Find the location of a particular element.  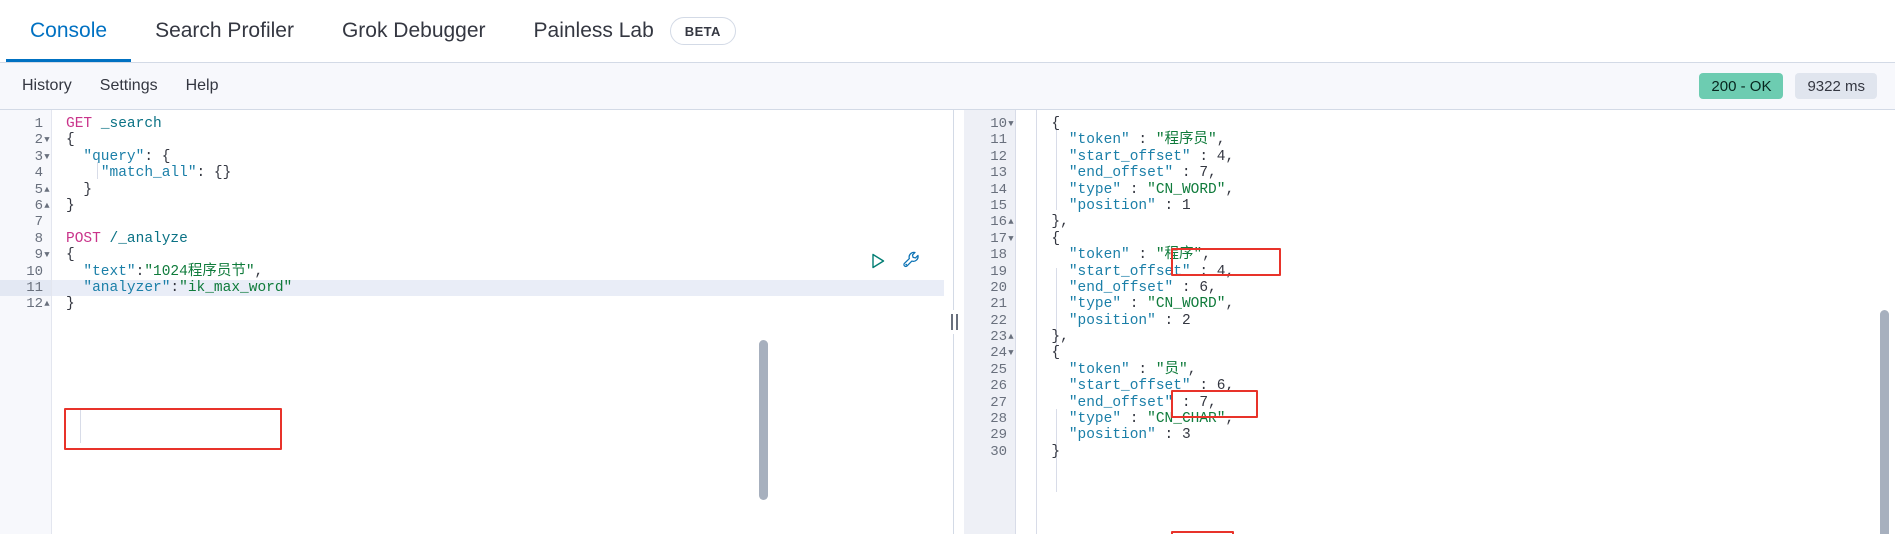

line-number: 10 ▼ is located at coordinates (989, 124).